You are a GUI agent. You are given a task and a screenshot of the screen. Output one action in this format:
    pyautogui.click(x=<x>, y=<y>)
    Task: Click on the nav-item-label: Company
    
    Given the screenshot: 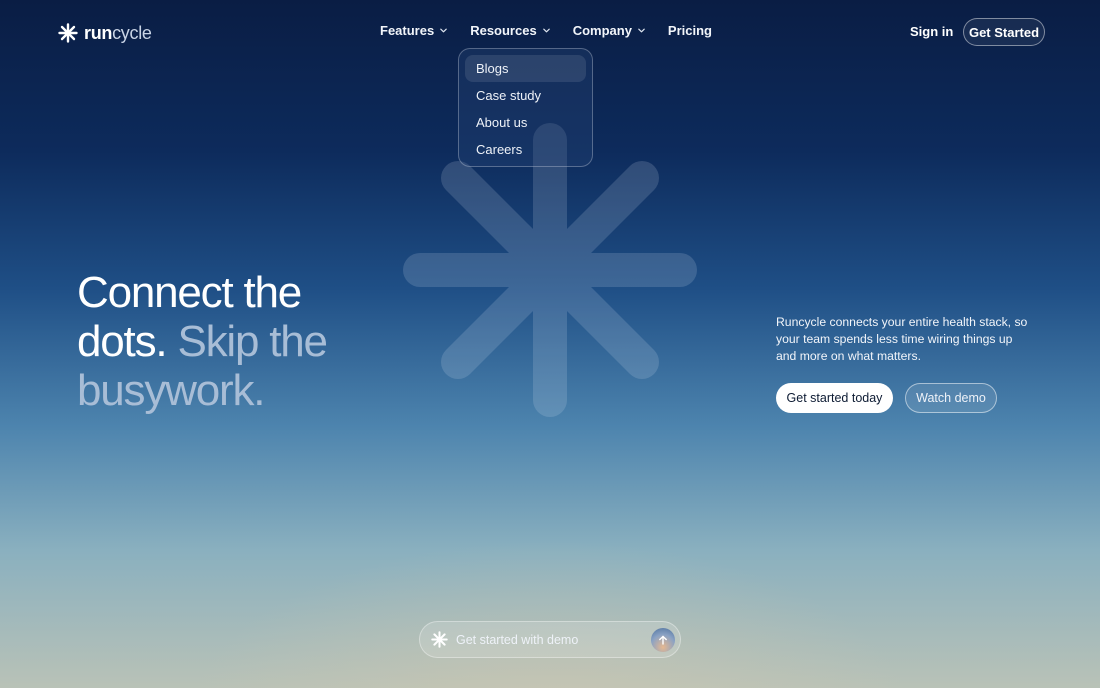 What is the action you would take?
    pyautogui.click(x=602, y=30)
    